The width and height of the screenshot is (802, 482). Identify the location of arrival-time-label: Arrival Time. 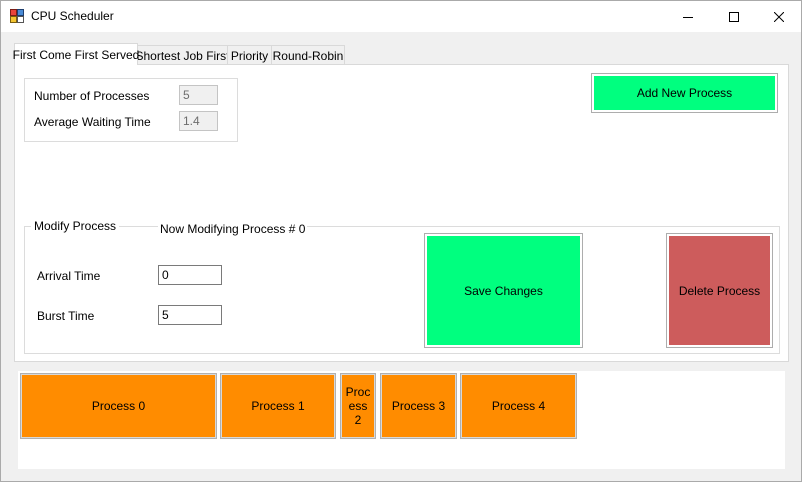
(69, 276).